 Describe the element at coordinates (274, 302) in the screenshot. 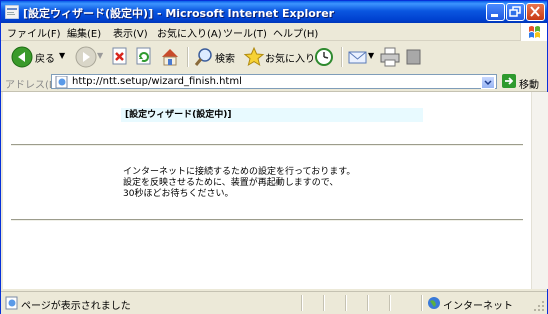

I see `status-bar: ページが表示されました インターネット` at that location.